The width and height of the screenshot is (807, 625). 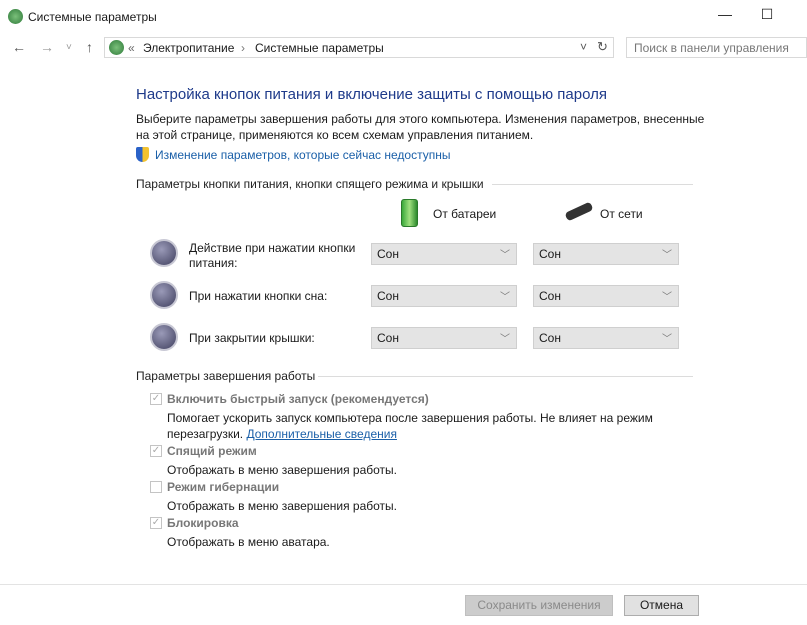 What do you see at coordinates (164, 337) in the screenshot?
I see `laptop-lid-icon` at bounding box center [164, 337].